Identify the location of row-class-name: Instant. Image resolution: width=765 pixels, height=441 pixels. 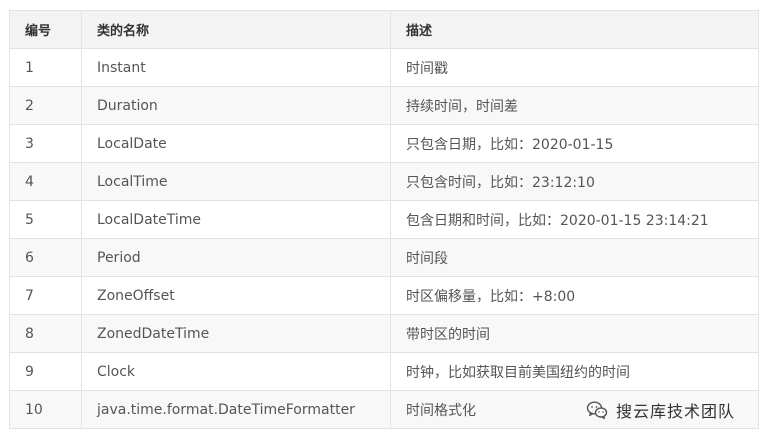
(236, 67).